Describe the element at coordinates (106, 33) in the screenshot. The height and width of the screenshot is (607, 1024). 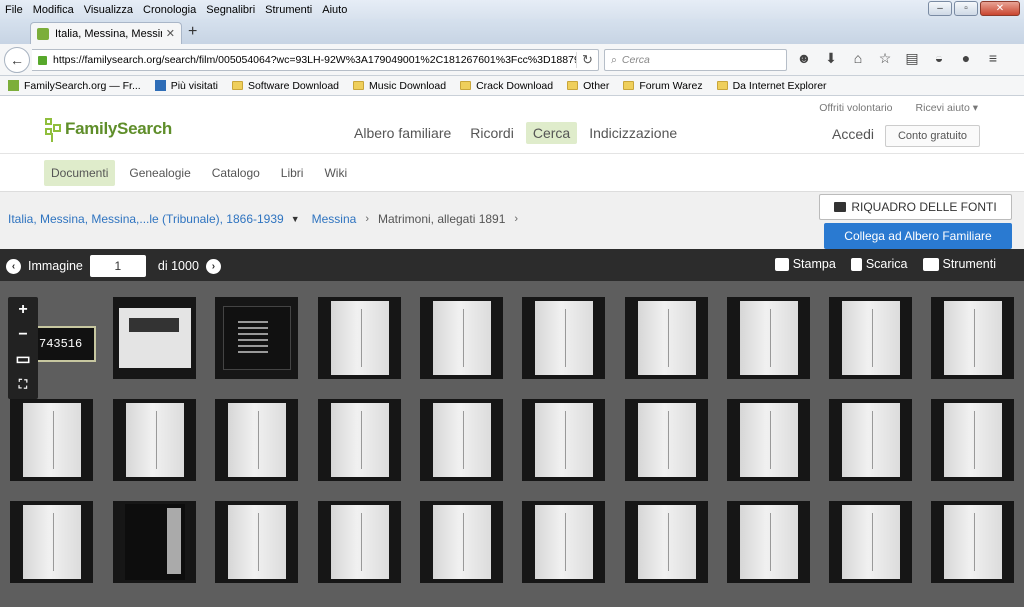
I see `browser-tab: Italia, Messina, Messina, St... ✕` at that location.